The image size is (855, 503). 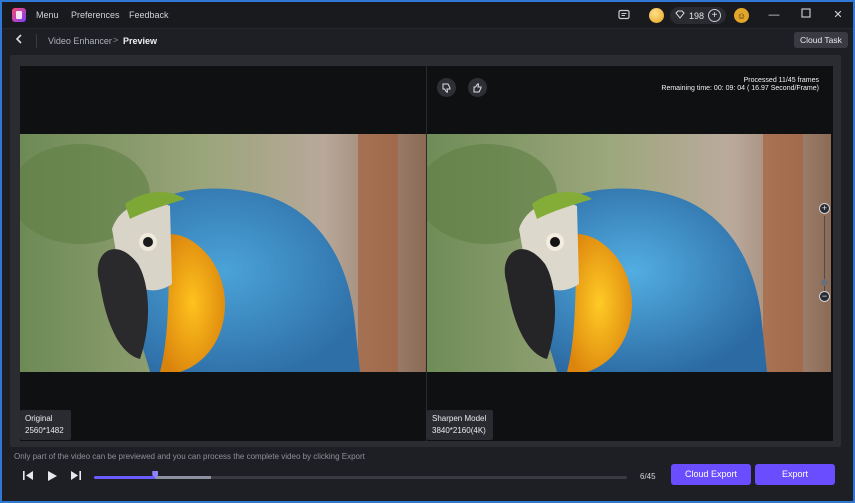 What do you see at coordinates (95, 15) in the screenshot?
I see `preferences-button: Preferences` at bounding box center [95, 15].